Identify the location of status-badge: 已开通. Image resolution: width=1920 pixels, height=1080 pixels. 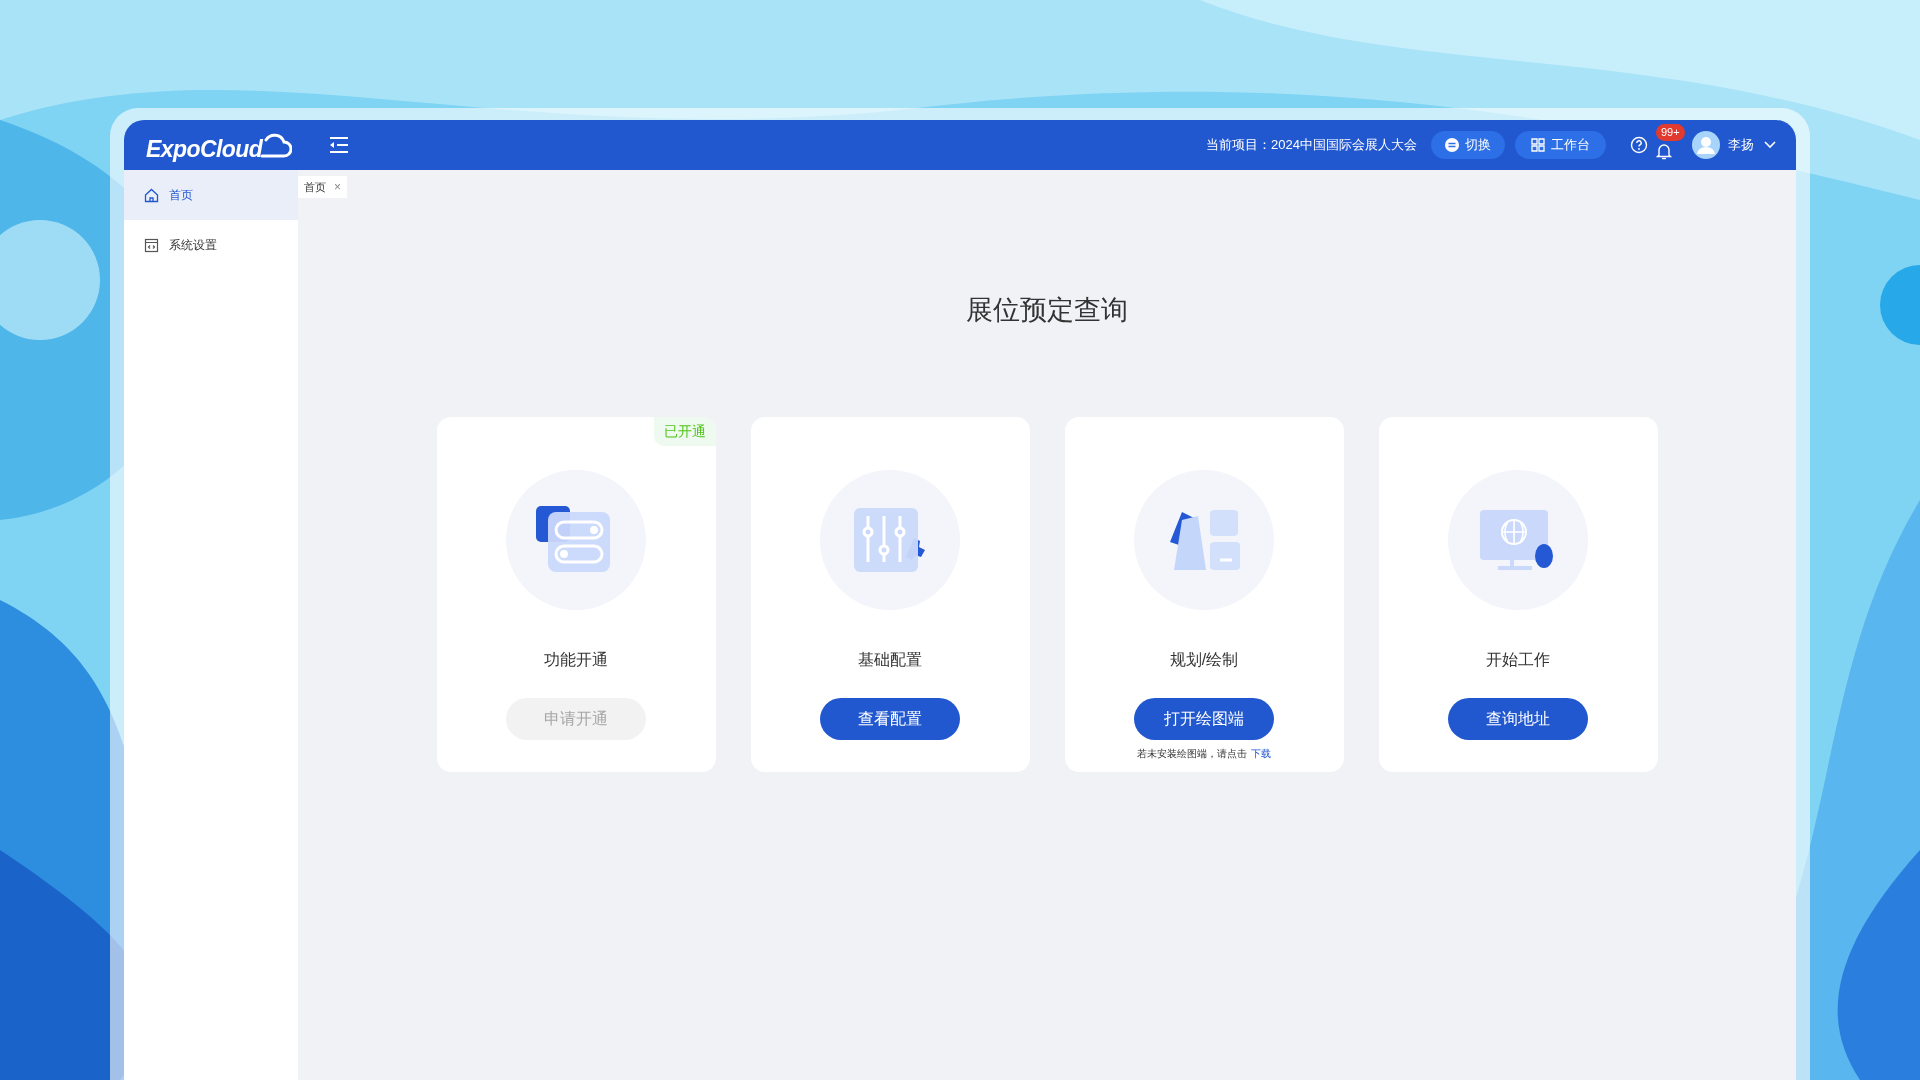
(684, 431).